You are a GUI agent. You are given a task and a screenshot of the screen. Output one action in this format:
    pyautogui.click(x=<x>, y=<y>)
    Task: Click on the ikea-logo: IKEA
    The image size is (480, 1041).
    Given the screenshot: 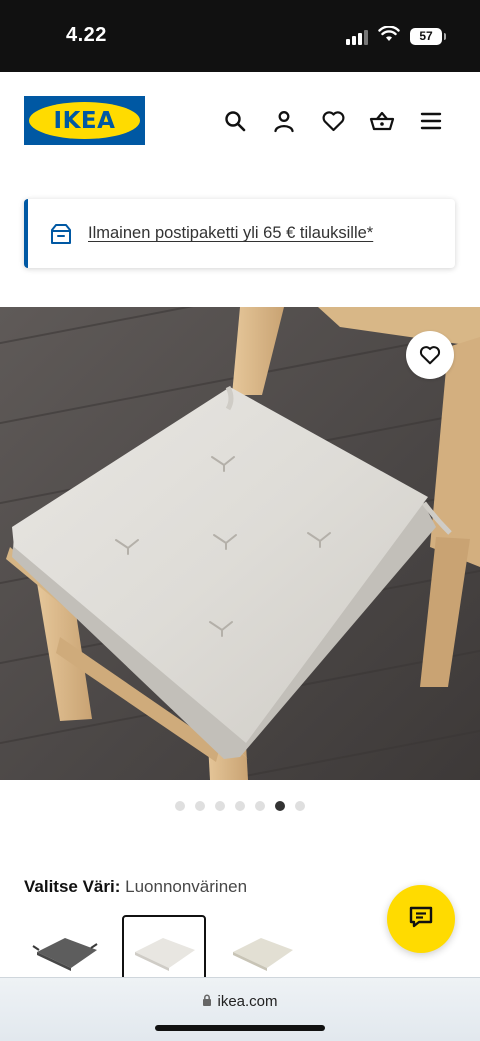 What is the action you would take?
    pyautogui.click(x=84, y=120)
    